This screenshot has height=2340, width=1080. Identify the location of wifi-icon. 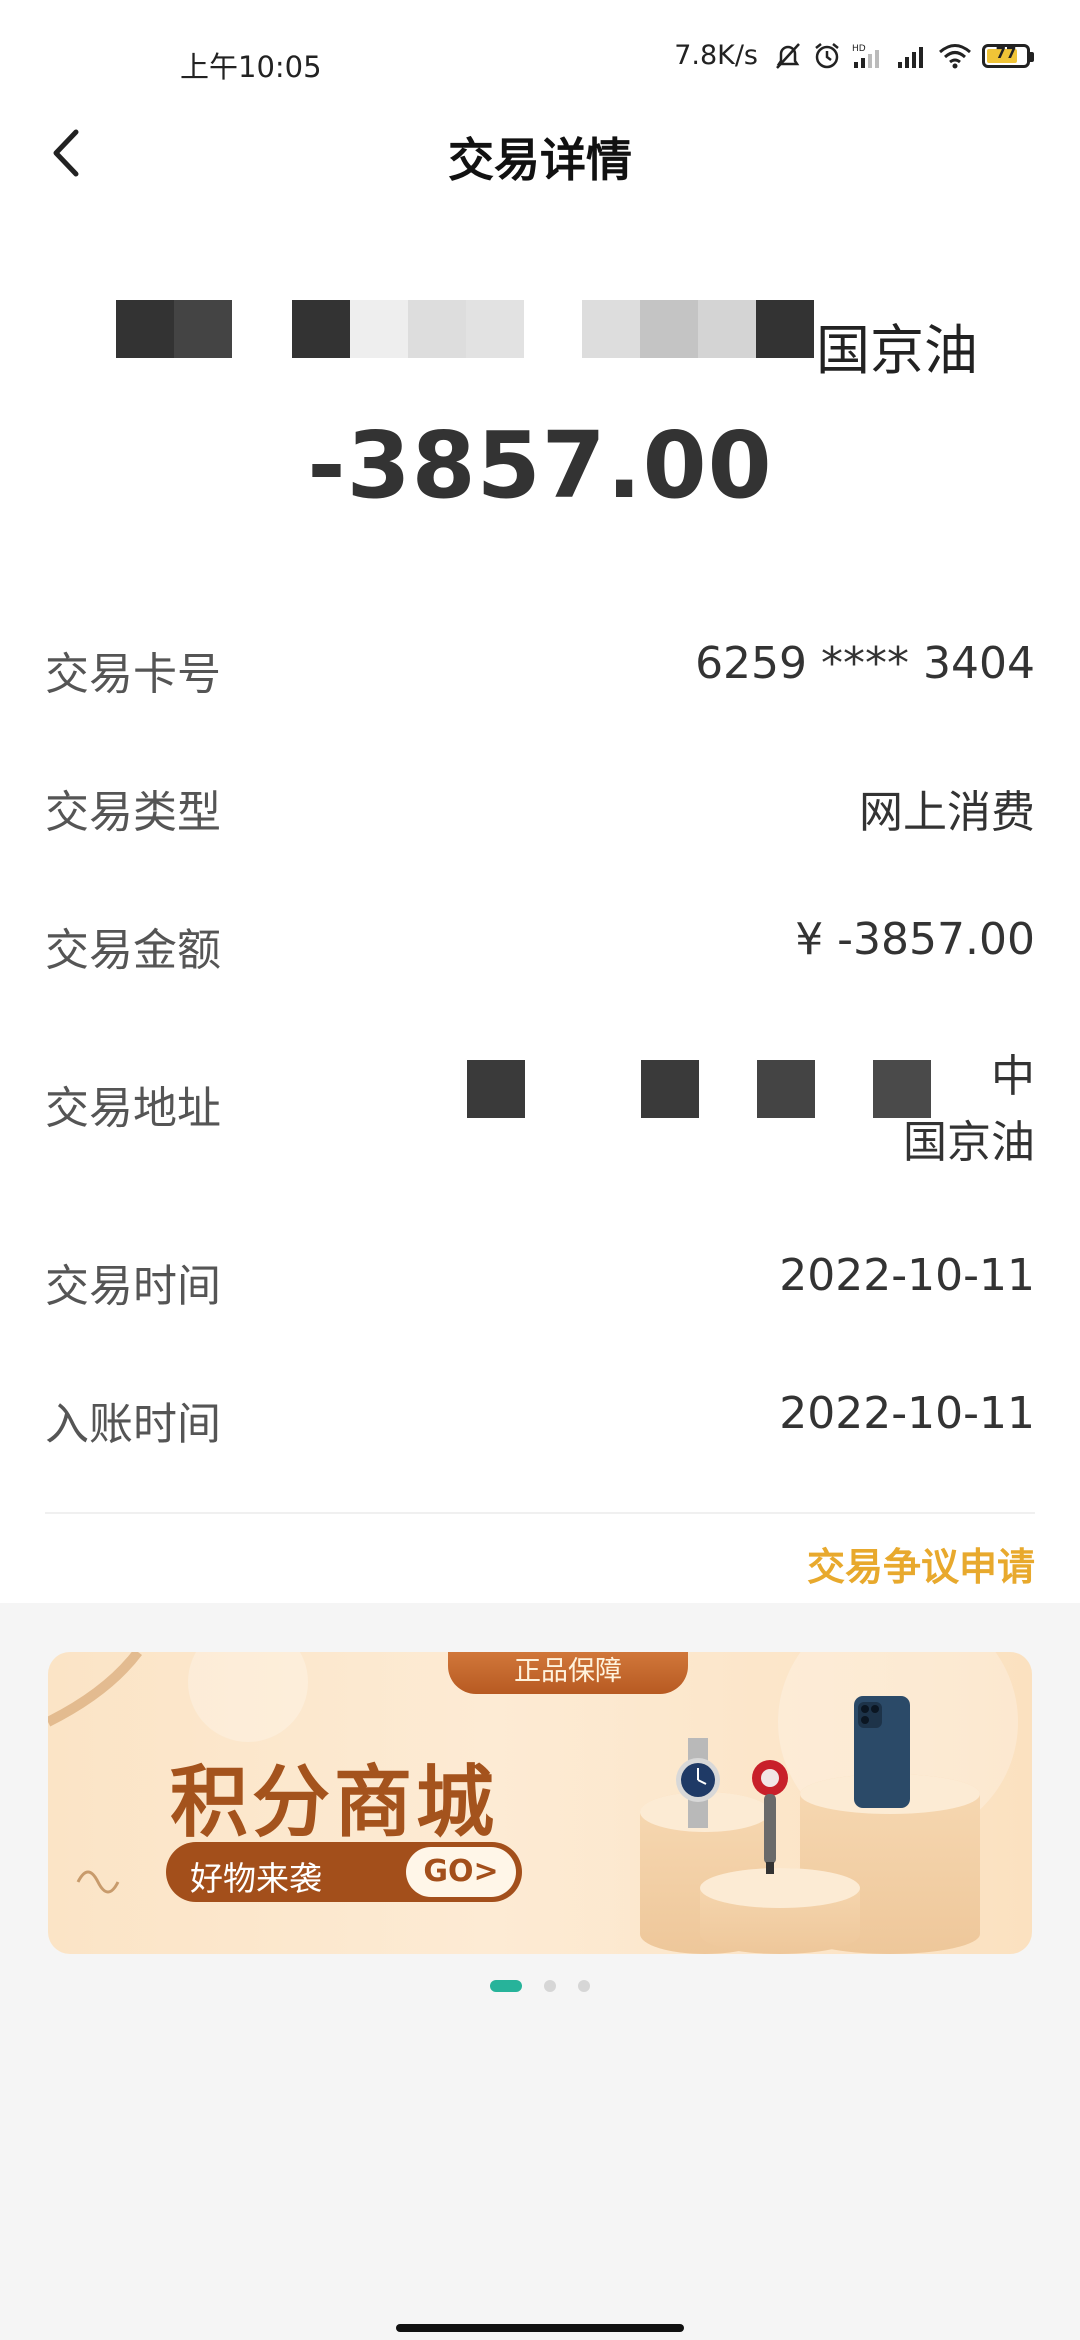
(955, 55).